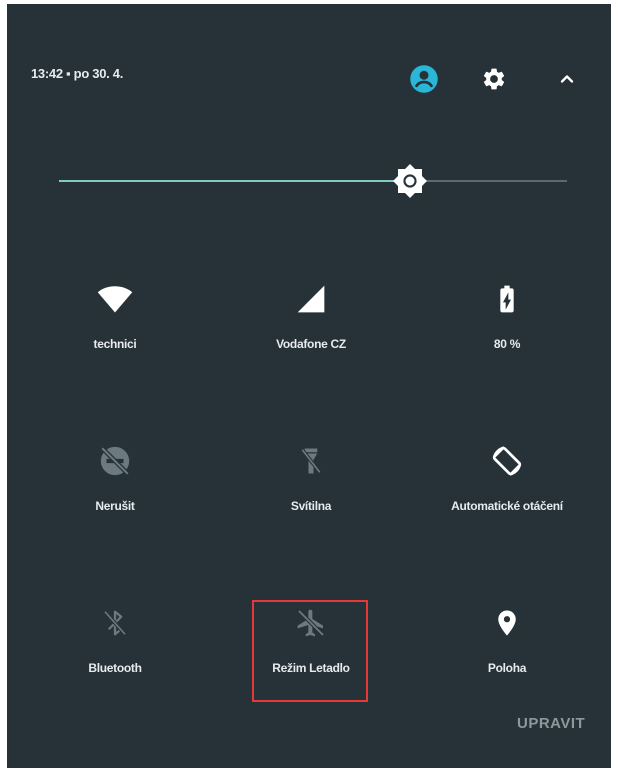 The width and height of the screenshot is (618, 776). Describe the element at coordinates (310, 651) in the screenshot. I see `airplane-mode-highlight` at that location.